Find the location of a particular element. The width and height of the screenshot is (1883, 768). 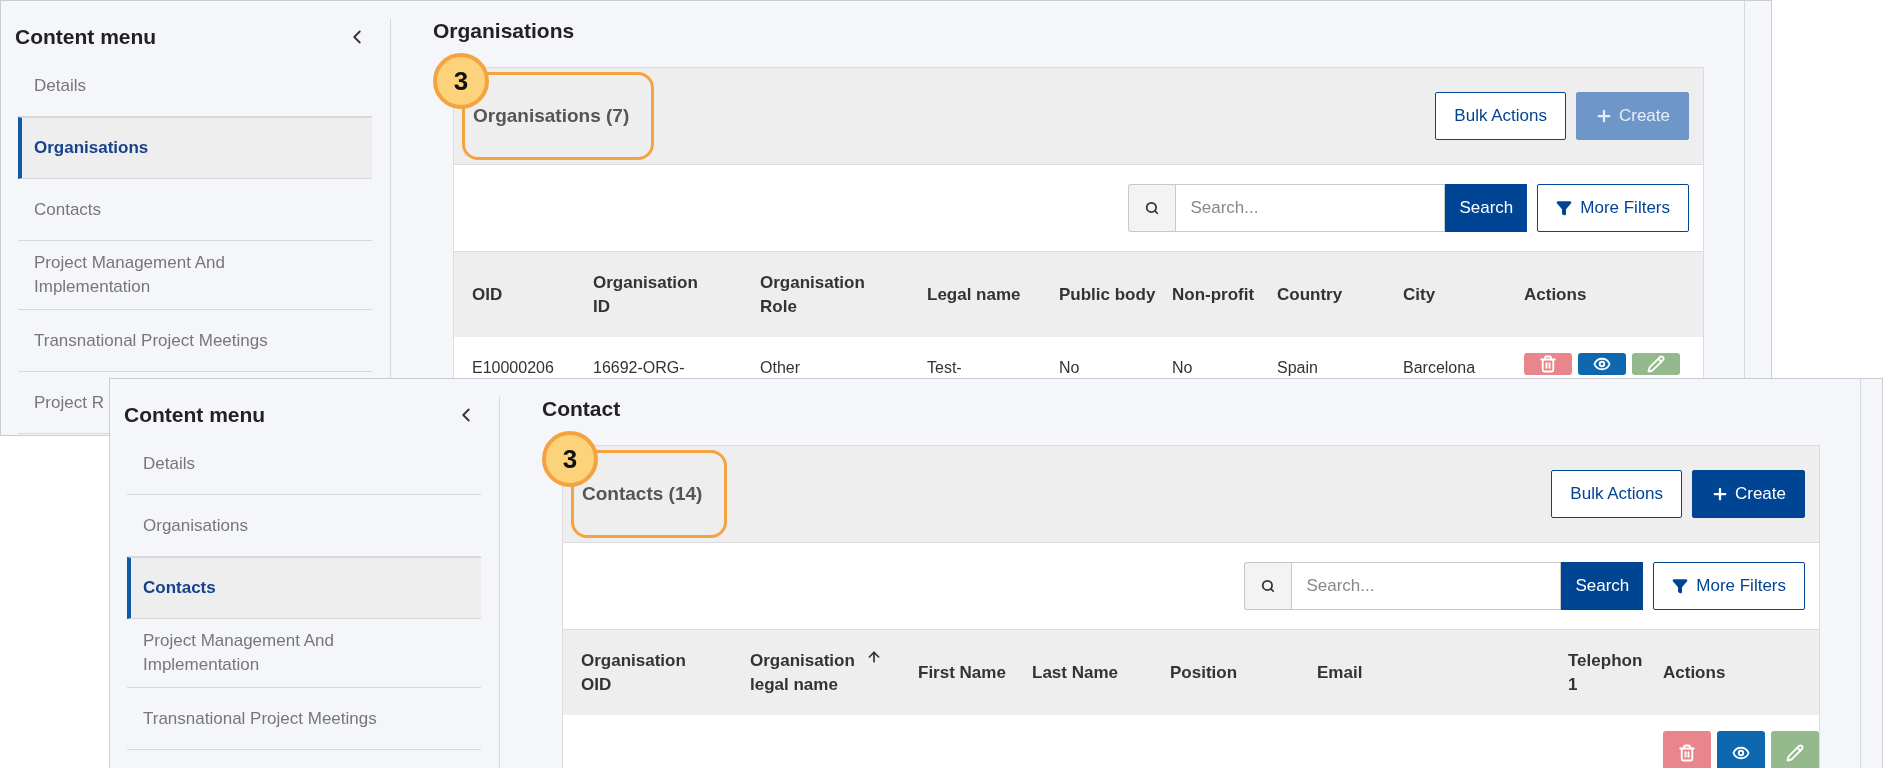

column-header: Non-profit is located at coordinates (1224, 294).